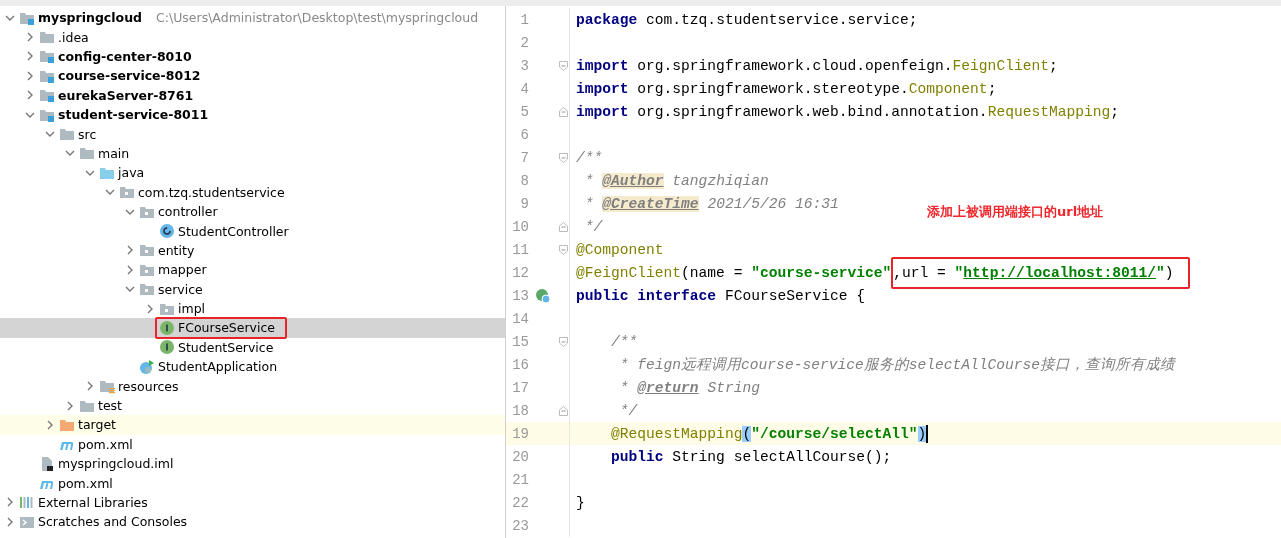 The width and height of the screenshot is (1281, 538). I want to click on item-label: course-service-8012, so click(129, 76).